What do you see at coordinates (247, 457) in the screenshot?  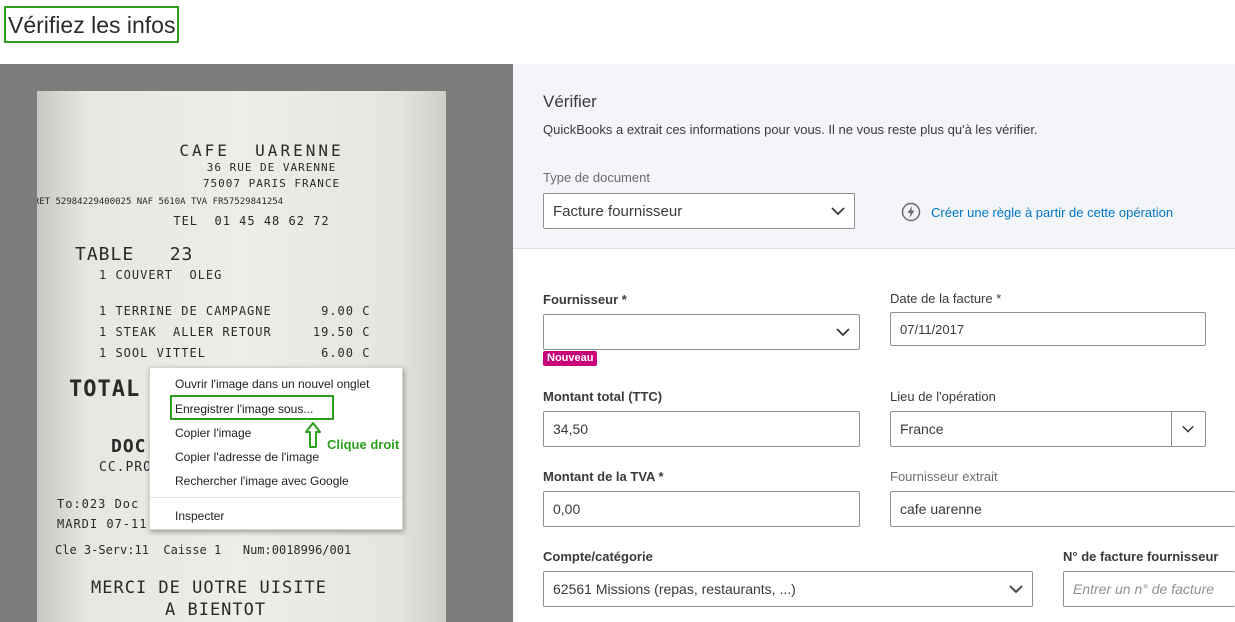 I see `menu-item-copy-image-address: Copier l'adresse de l'image` at bounding box center [247, 457].